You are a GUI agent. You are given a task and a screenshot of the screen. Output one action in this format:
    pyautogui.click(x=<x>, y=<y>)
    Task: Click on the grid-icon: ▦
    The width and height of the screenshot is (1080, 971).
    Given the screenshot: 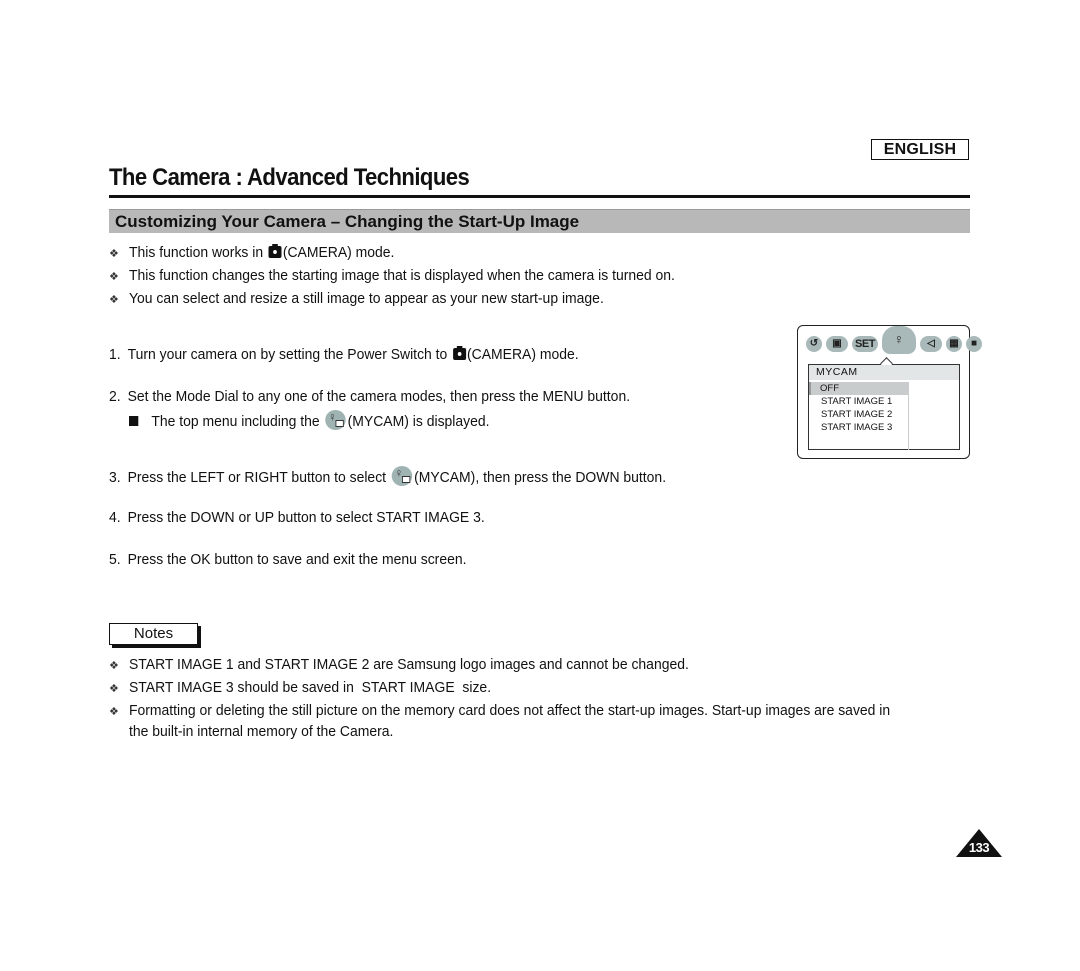 What is the action you would take?
    pyautogui.click(x=954, y=344)
    